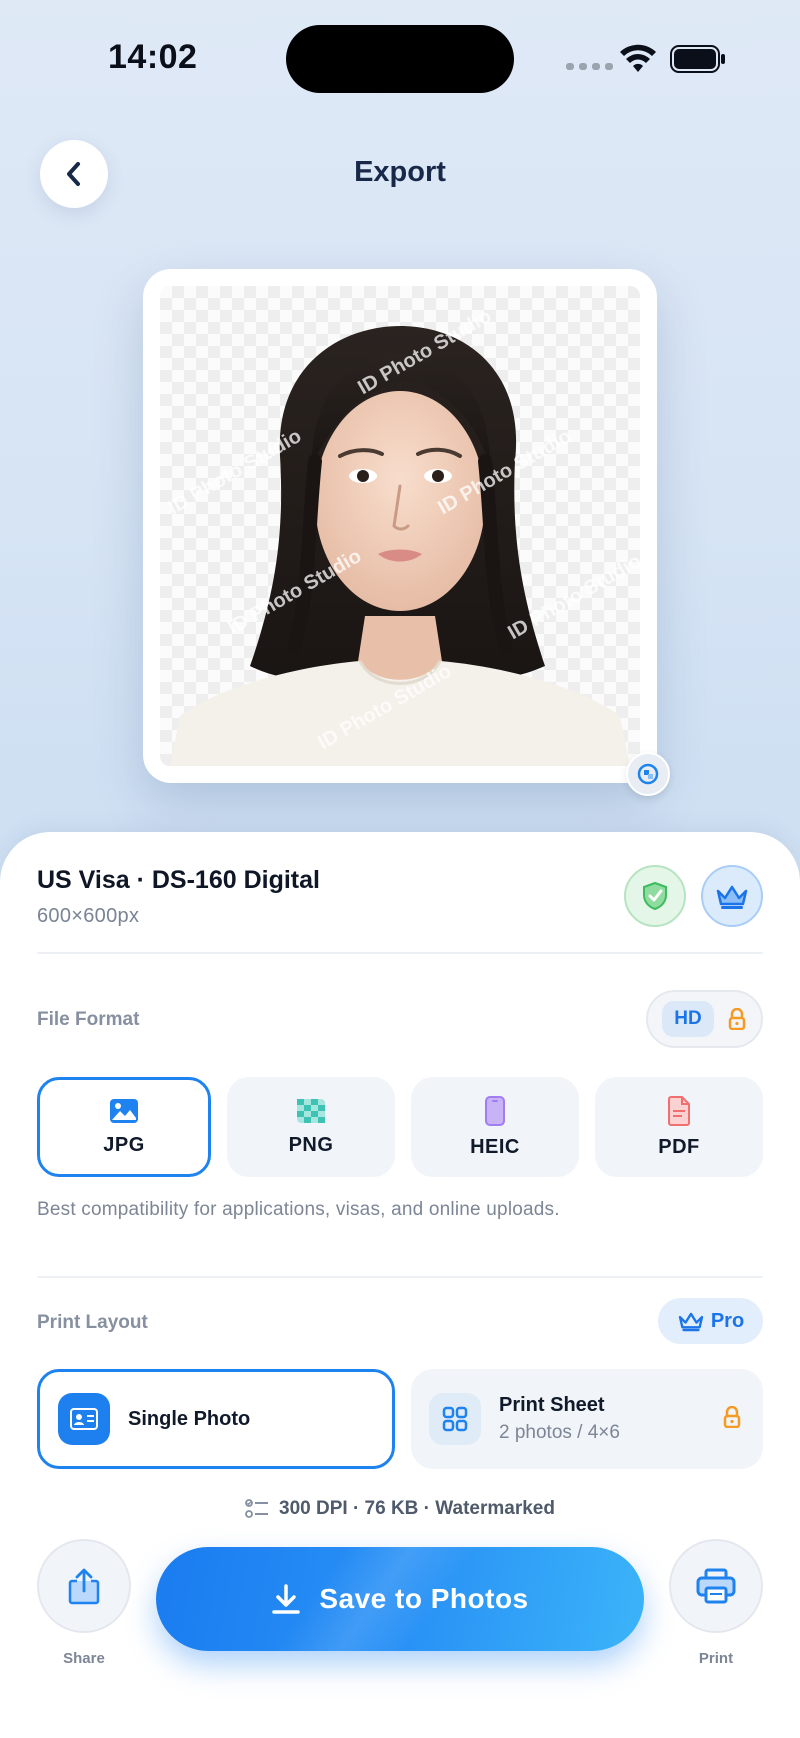  I want to click on printer-icon, so click(716, 1586).